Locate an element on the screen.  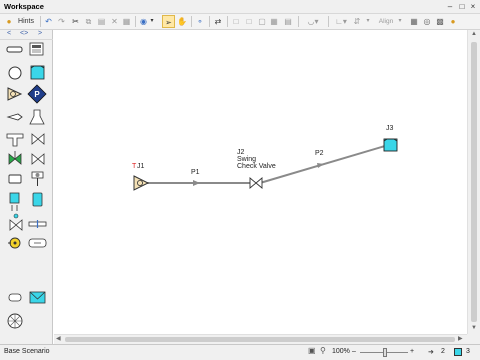
orifice-tool-icon is located at coordinates (37, 224).